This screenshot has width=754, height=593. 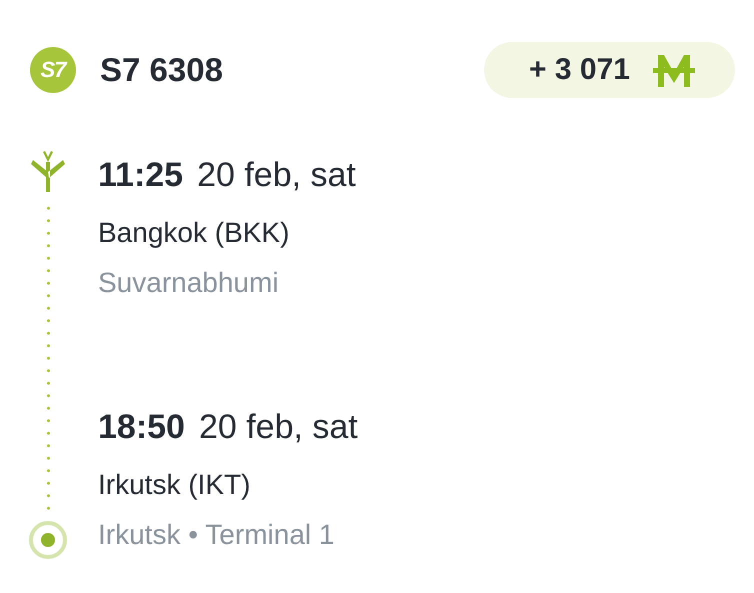 What do you see at coordinates (48, 540) in the screenshot?
I see `target-icon` at bounding box center [48, 540].